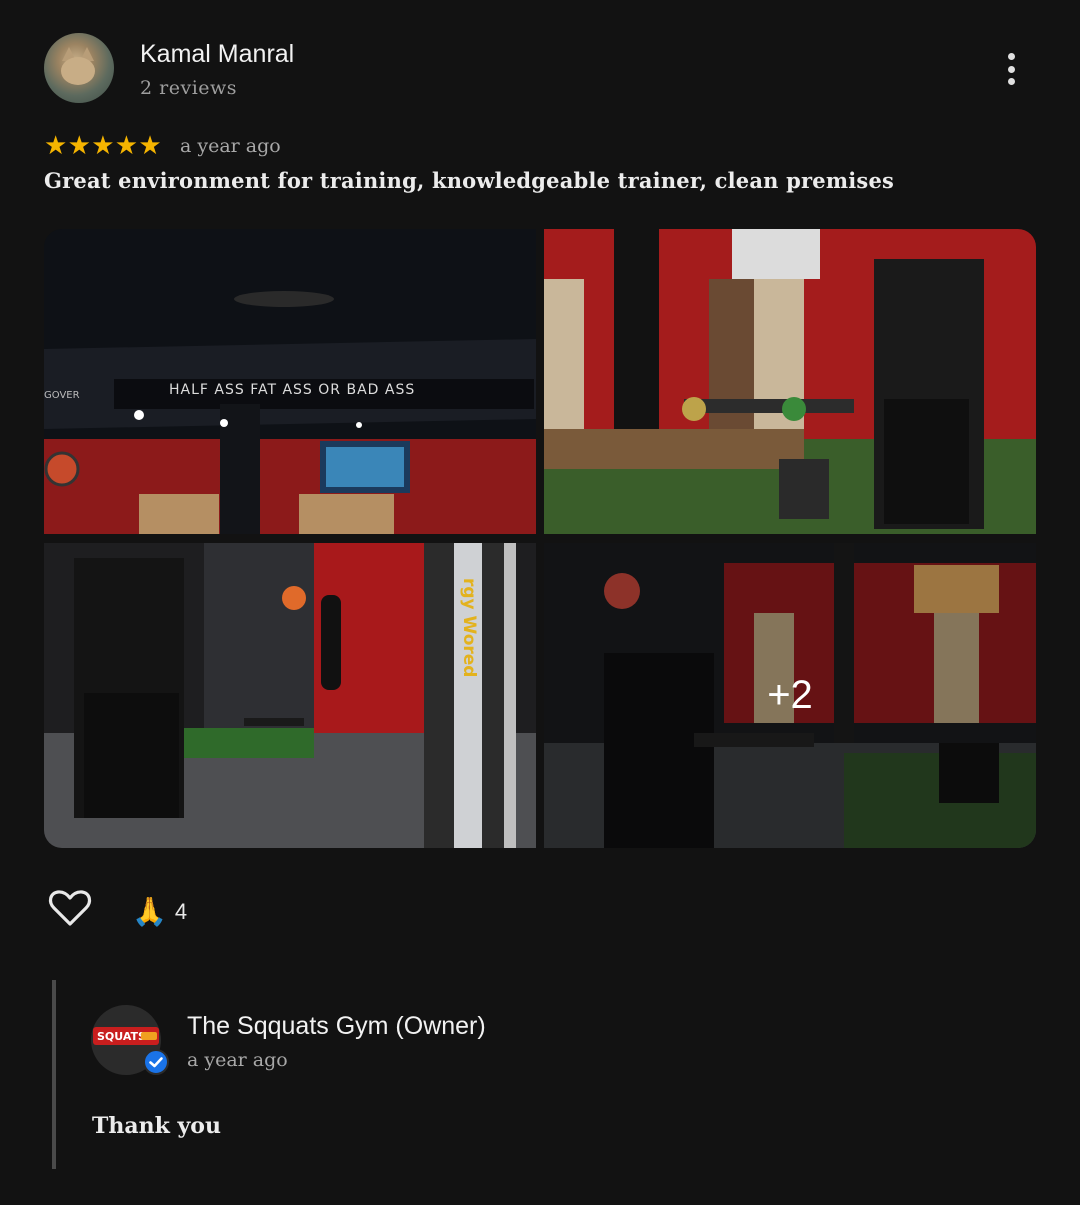  Describe the element at coordinates (230, 146) in the screenshot. I see `review-time: a year ago` at that location.